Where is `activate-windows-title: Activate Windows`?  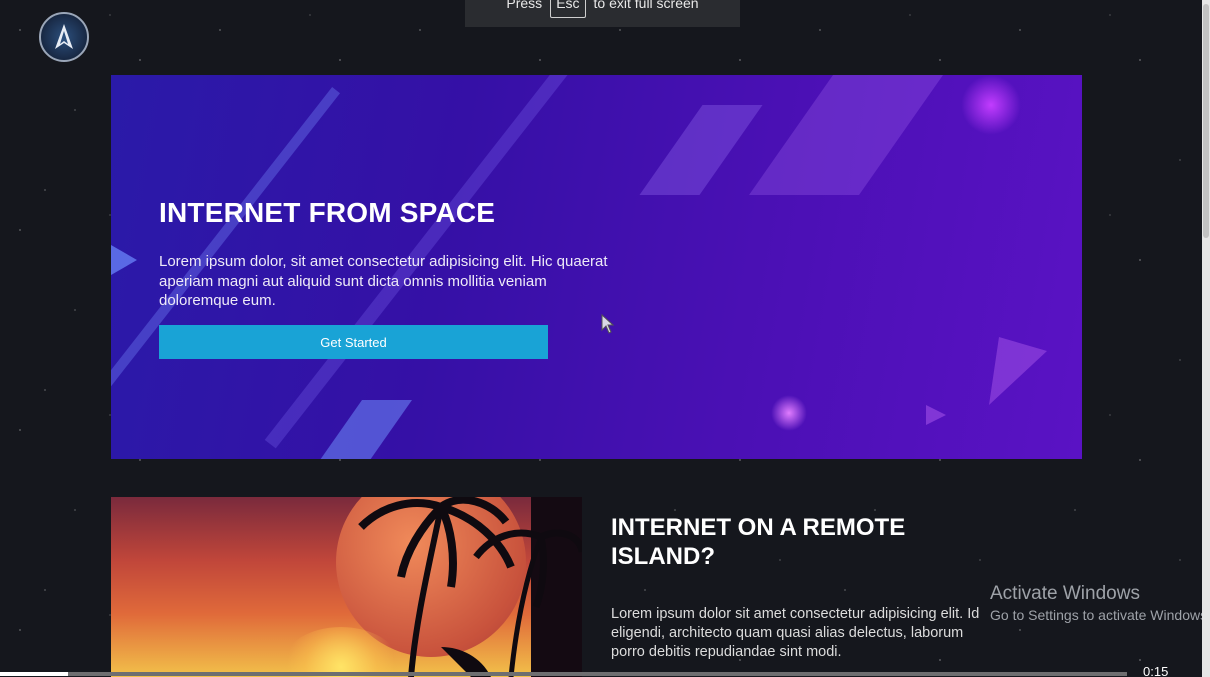 activate-windows-title: Activate Windows is located at coordinates (1065, 593).